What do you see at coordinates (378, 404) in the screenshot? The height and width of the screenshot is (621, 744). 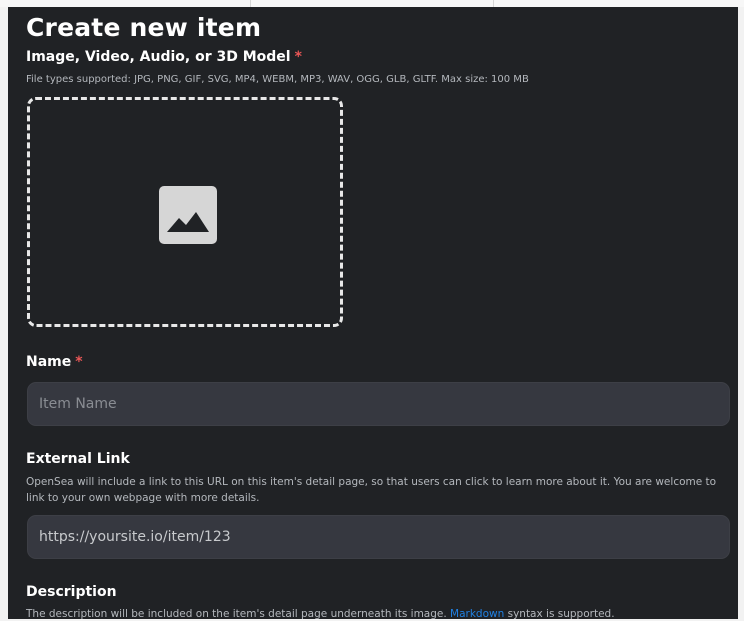 I see `item-name-input` at bounding box center [378, 404].